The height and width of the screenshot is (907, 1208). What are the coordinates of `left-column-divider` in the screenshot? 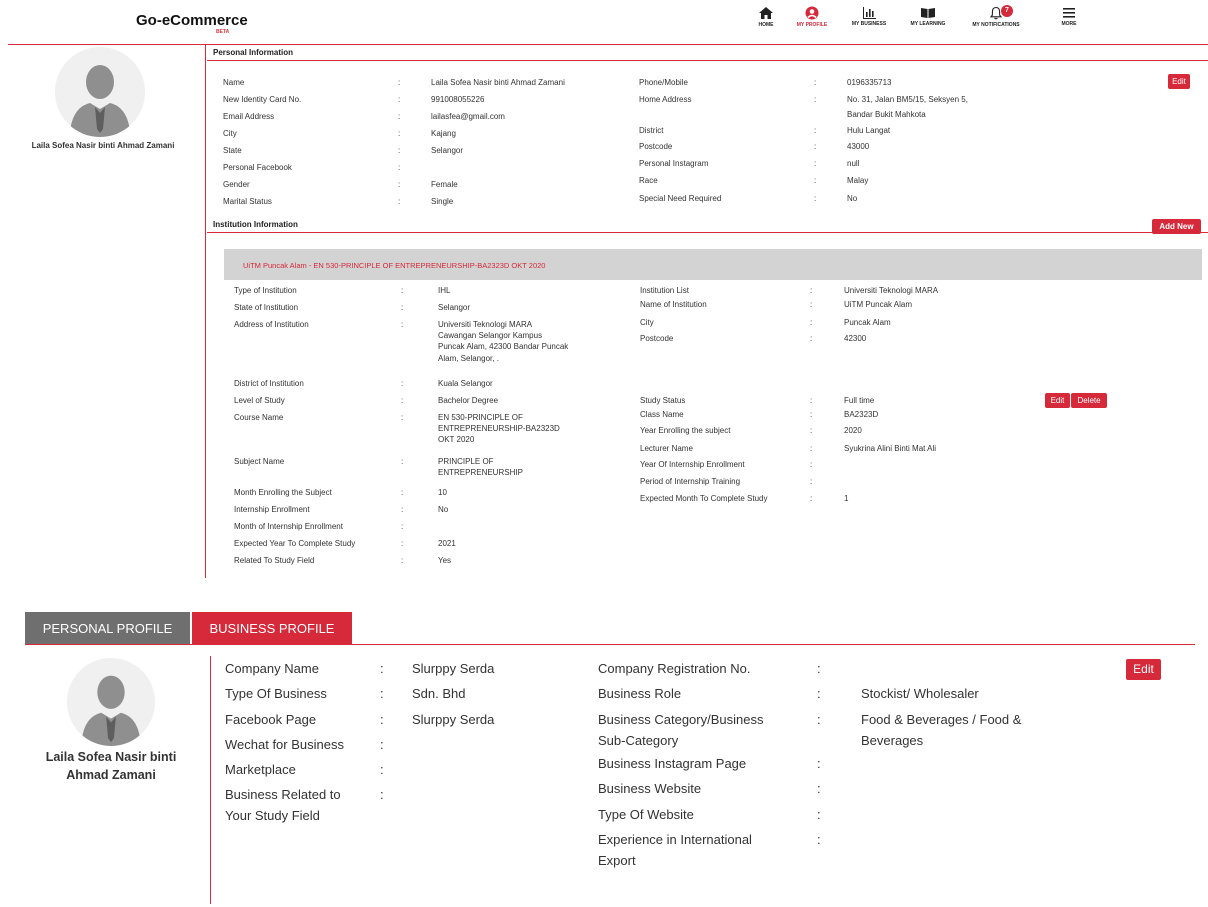 It's located at (205, 311).